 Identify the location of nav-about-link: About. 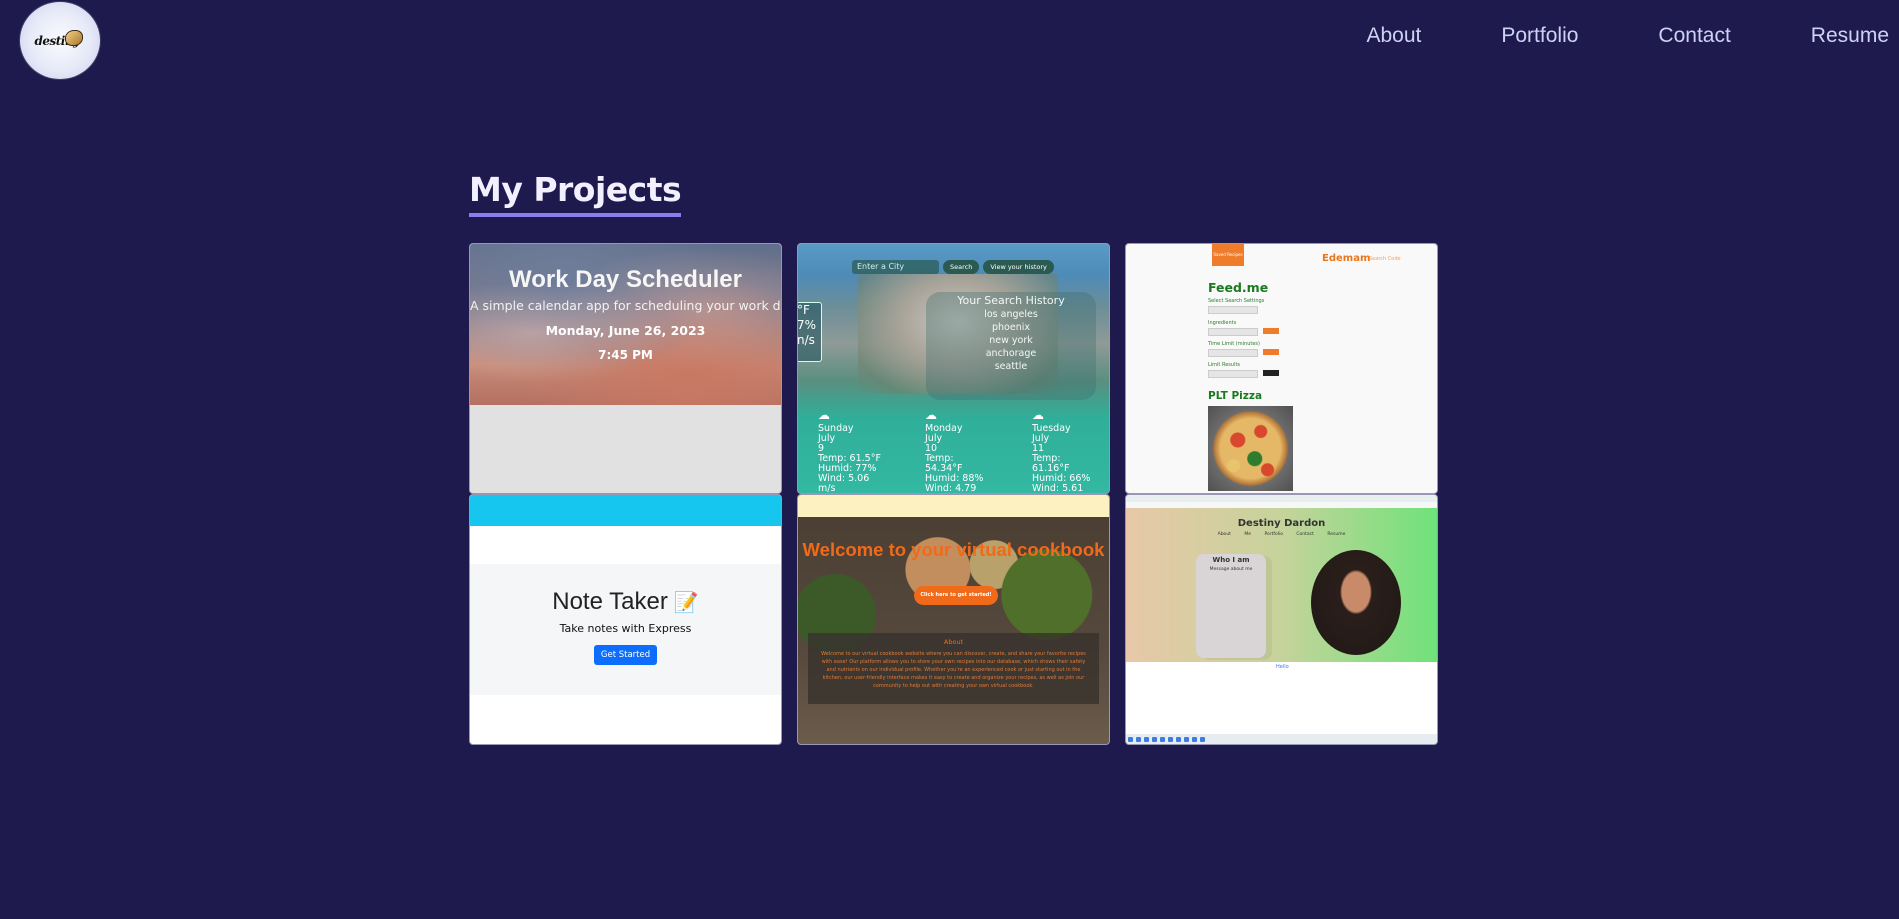
(1393, 36).